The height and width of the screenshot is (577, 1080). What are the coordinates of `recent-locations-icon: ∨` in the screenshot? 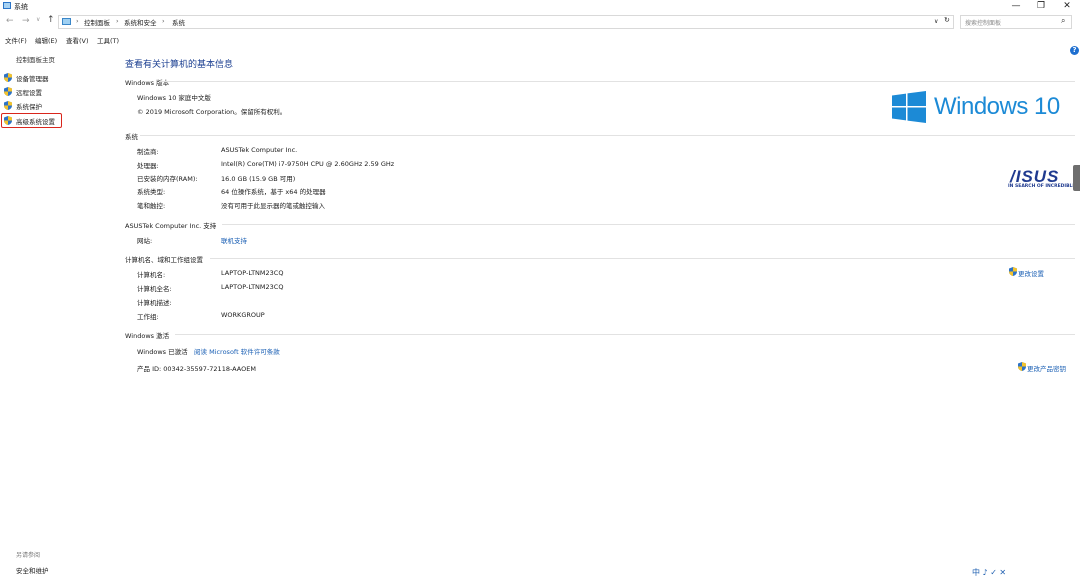 It's located at (38, 19).